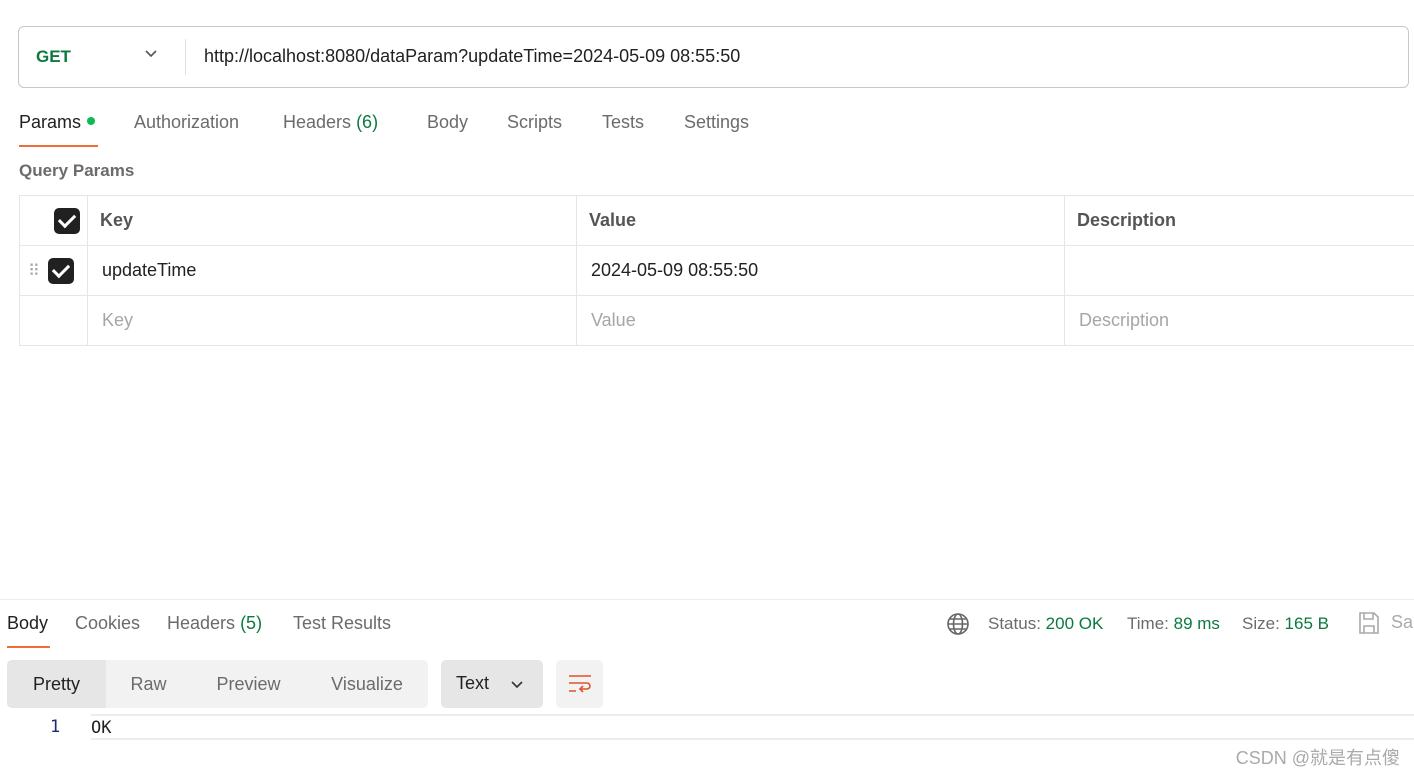 The image size is (1414, 775). I want to click on tab-headers: Headers (6), so click(330, 122).